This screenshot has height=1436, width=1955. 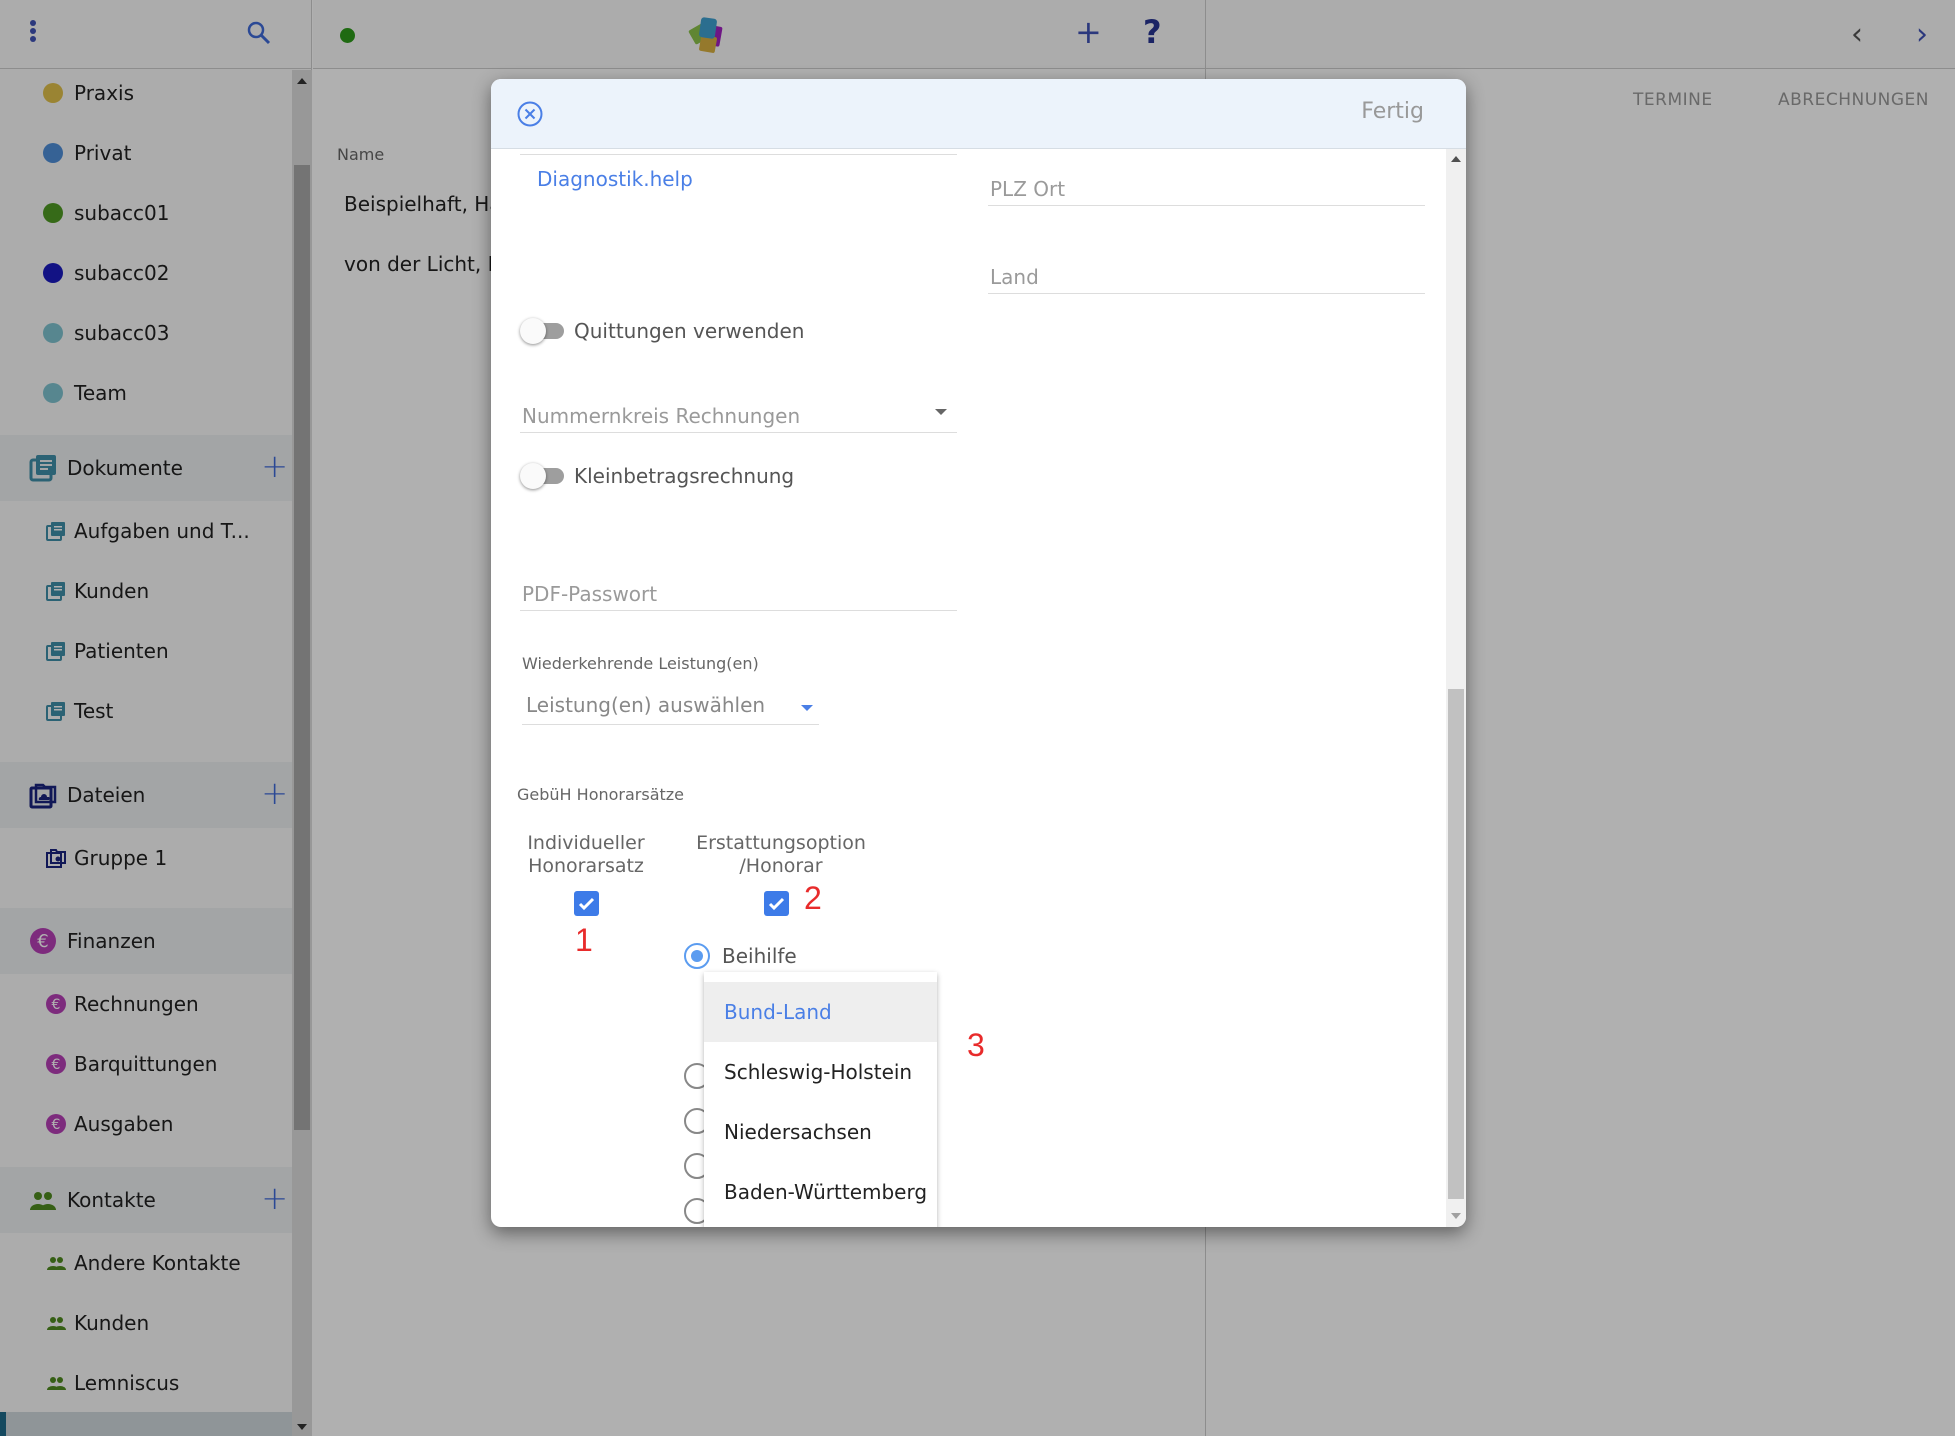 What do you see at coordinates (820, 1072) in the screenshot?
I see `dropdown-option: Schleswig-Holstein` at bounding box center [820, 1072].